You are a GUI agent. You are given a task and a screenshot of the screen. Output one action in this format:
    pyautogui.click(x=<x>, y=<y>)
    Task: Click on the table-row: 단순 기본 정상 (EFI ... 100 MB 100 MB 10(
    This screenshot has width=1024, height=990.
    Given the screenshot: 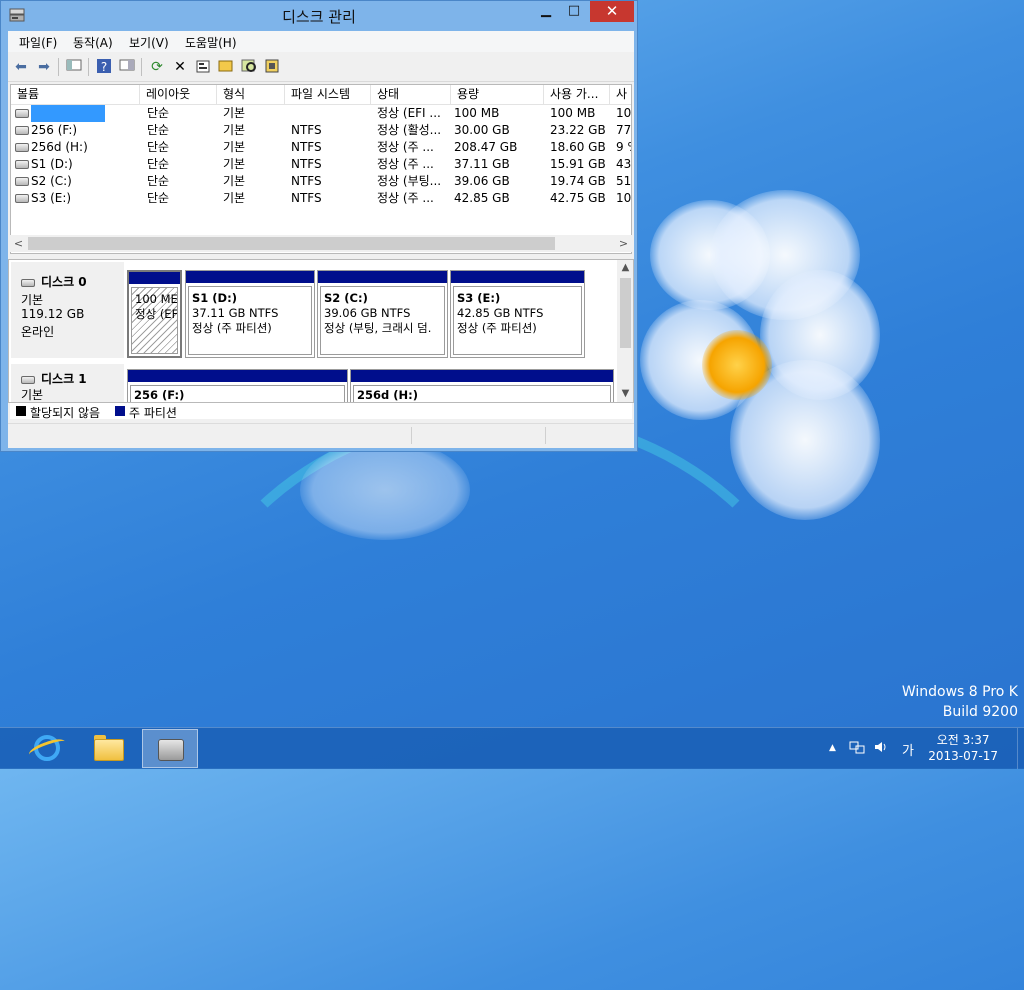 What is the action you would take?
    pyautogui.click(x=321, y=113)
    